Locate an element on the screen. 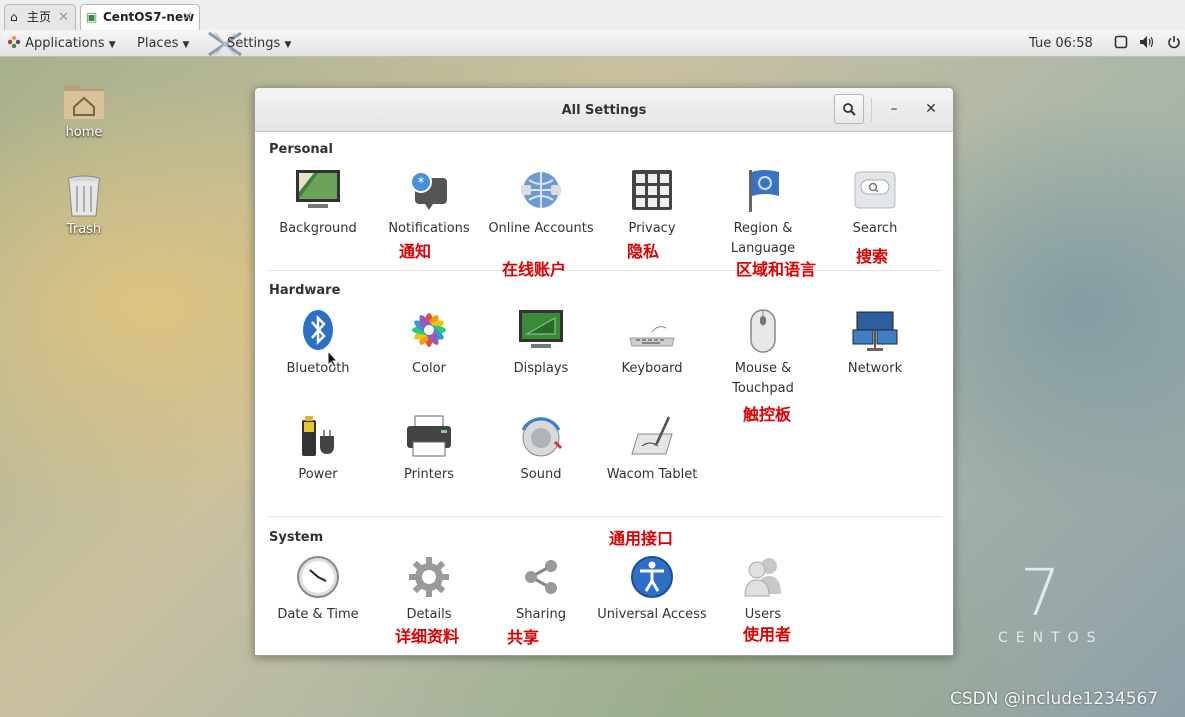 This screenshot has height=717, width=1185. mouse-icon is located at coordinates (763, 331).